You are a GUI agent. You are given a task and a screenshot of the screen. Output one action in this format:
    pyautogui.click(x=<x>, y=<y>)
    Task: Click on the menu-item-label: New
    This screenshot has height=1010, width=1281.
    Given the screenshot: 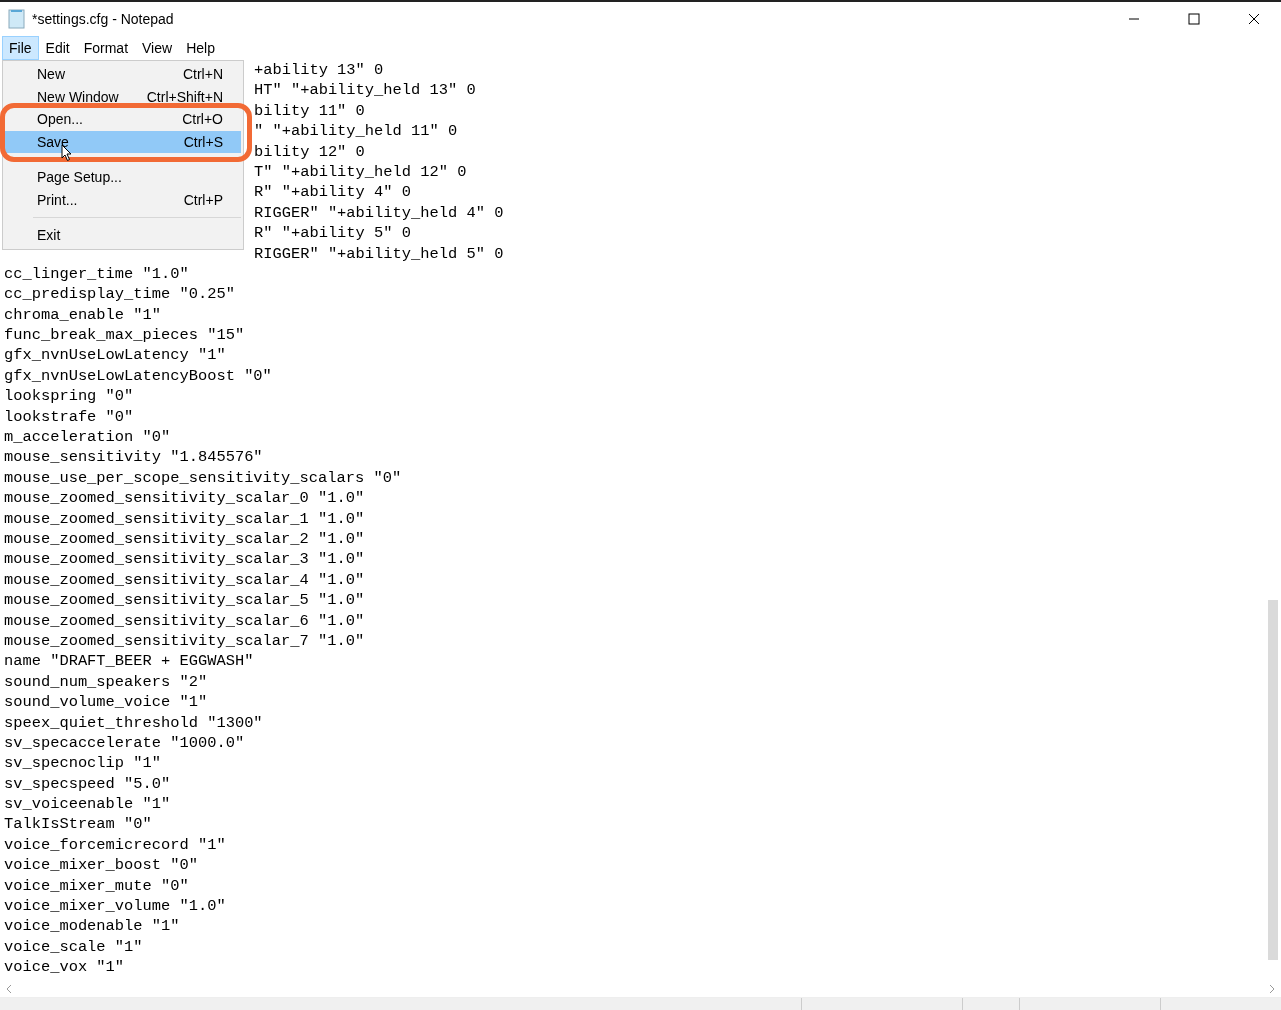 What is the action you would take?
    pyautogui.click(x=51, y=74)
    